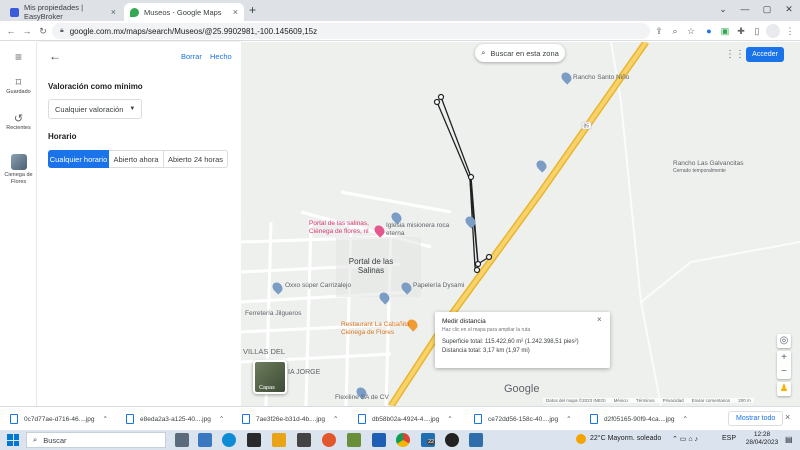 Image resolution: width=800 pixels, height=450 pixels. What do you see at coordinates (18, 85) in the screenshot?
I see `rail-saved: ⌑ Guardado` at bounding box center [18, 85].